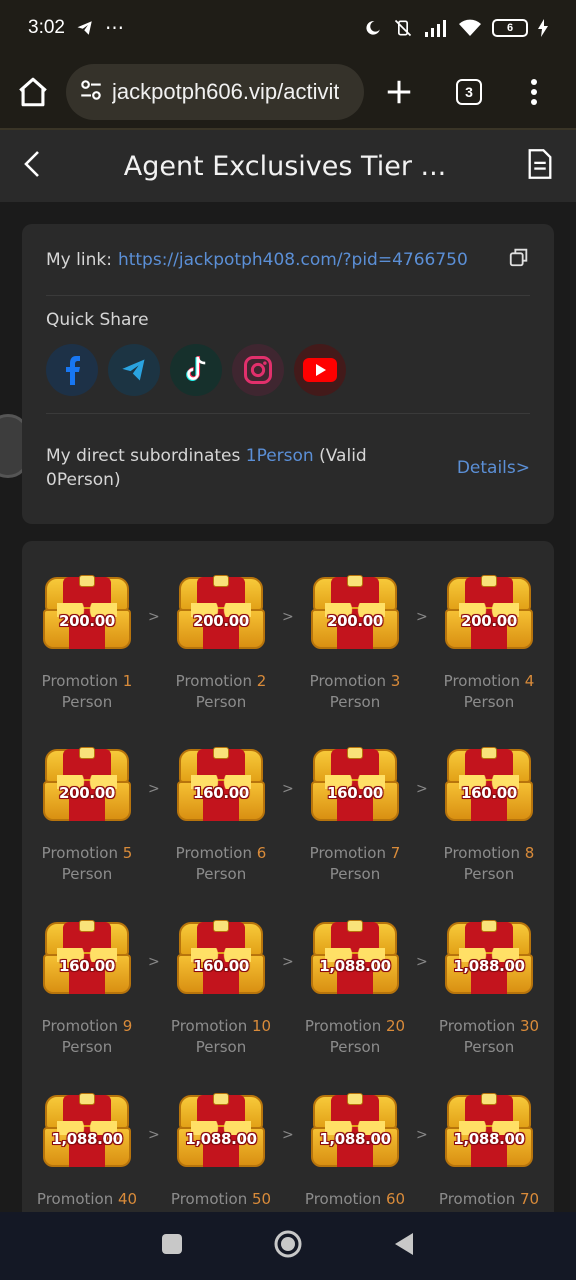 This screenshot has height=1280, width=576. What do you see at coordinates (404, 1246) in the screenshot?
I see `back-button` at bounding box center [404, 1246].